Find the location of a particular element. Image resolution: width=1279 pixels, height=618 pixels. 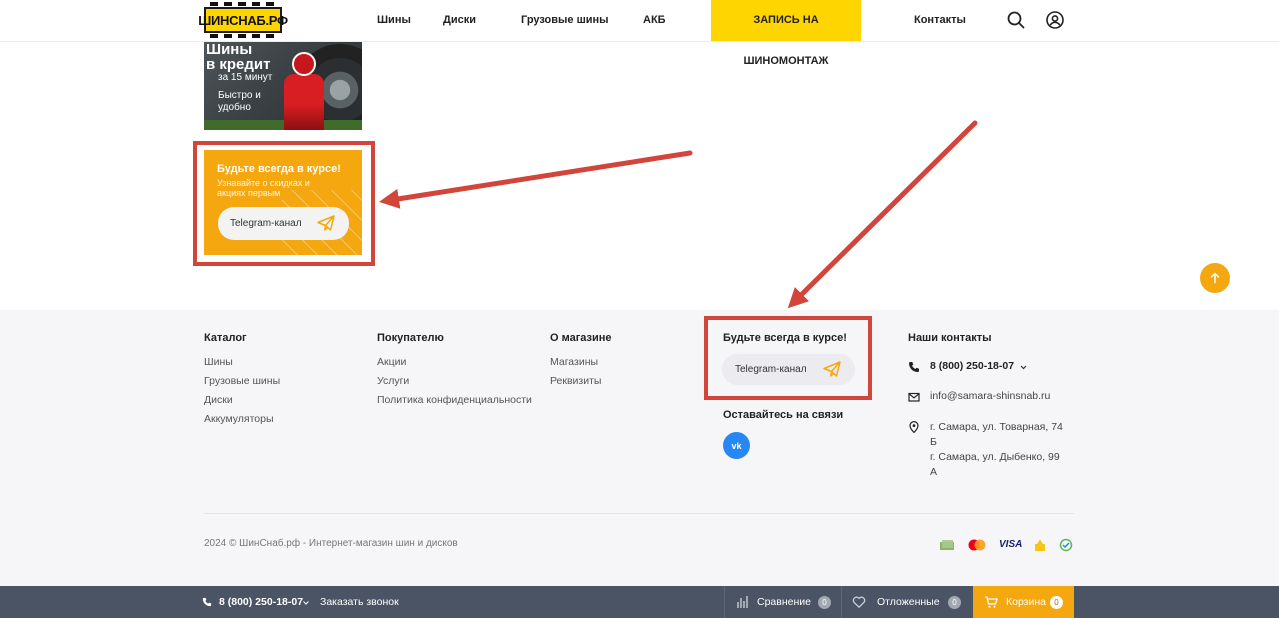

cart-icon is located at coordinates (991, 602).